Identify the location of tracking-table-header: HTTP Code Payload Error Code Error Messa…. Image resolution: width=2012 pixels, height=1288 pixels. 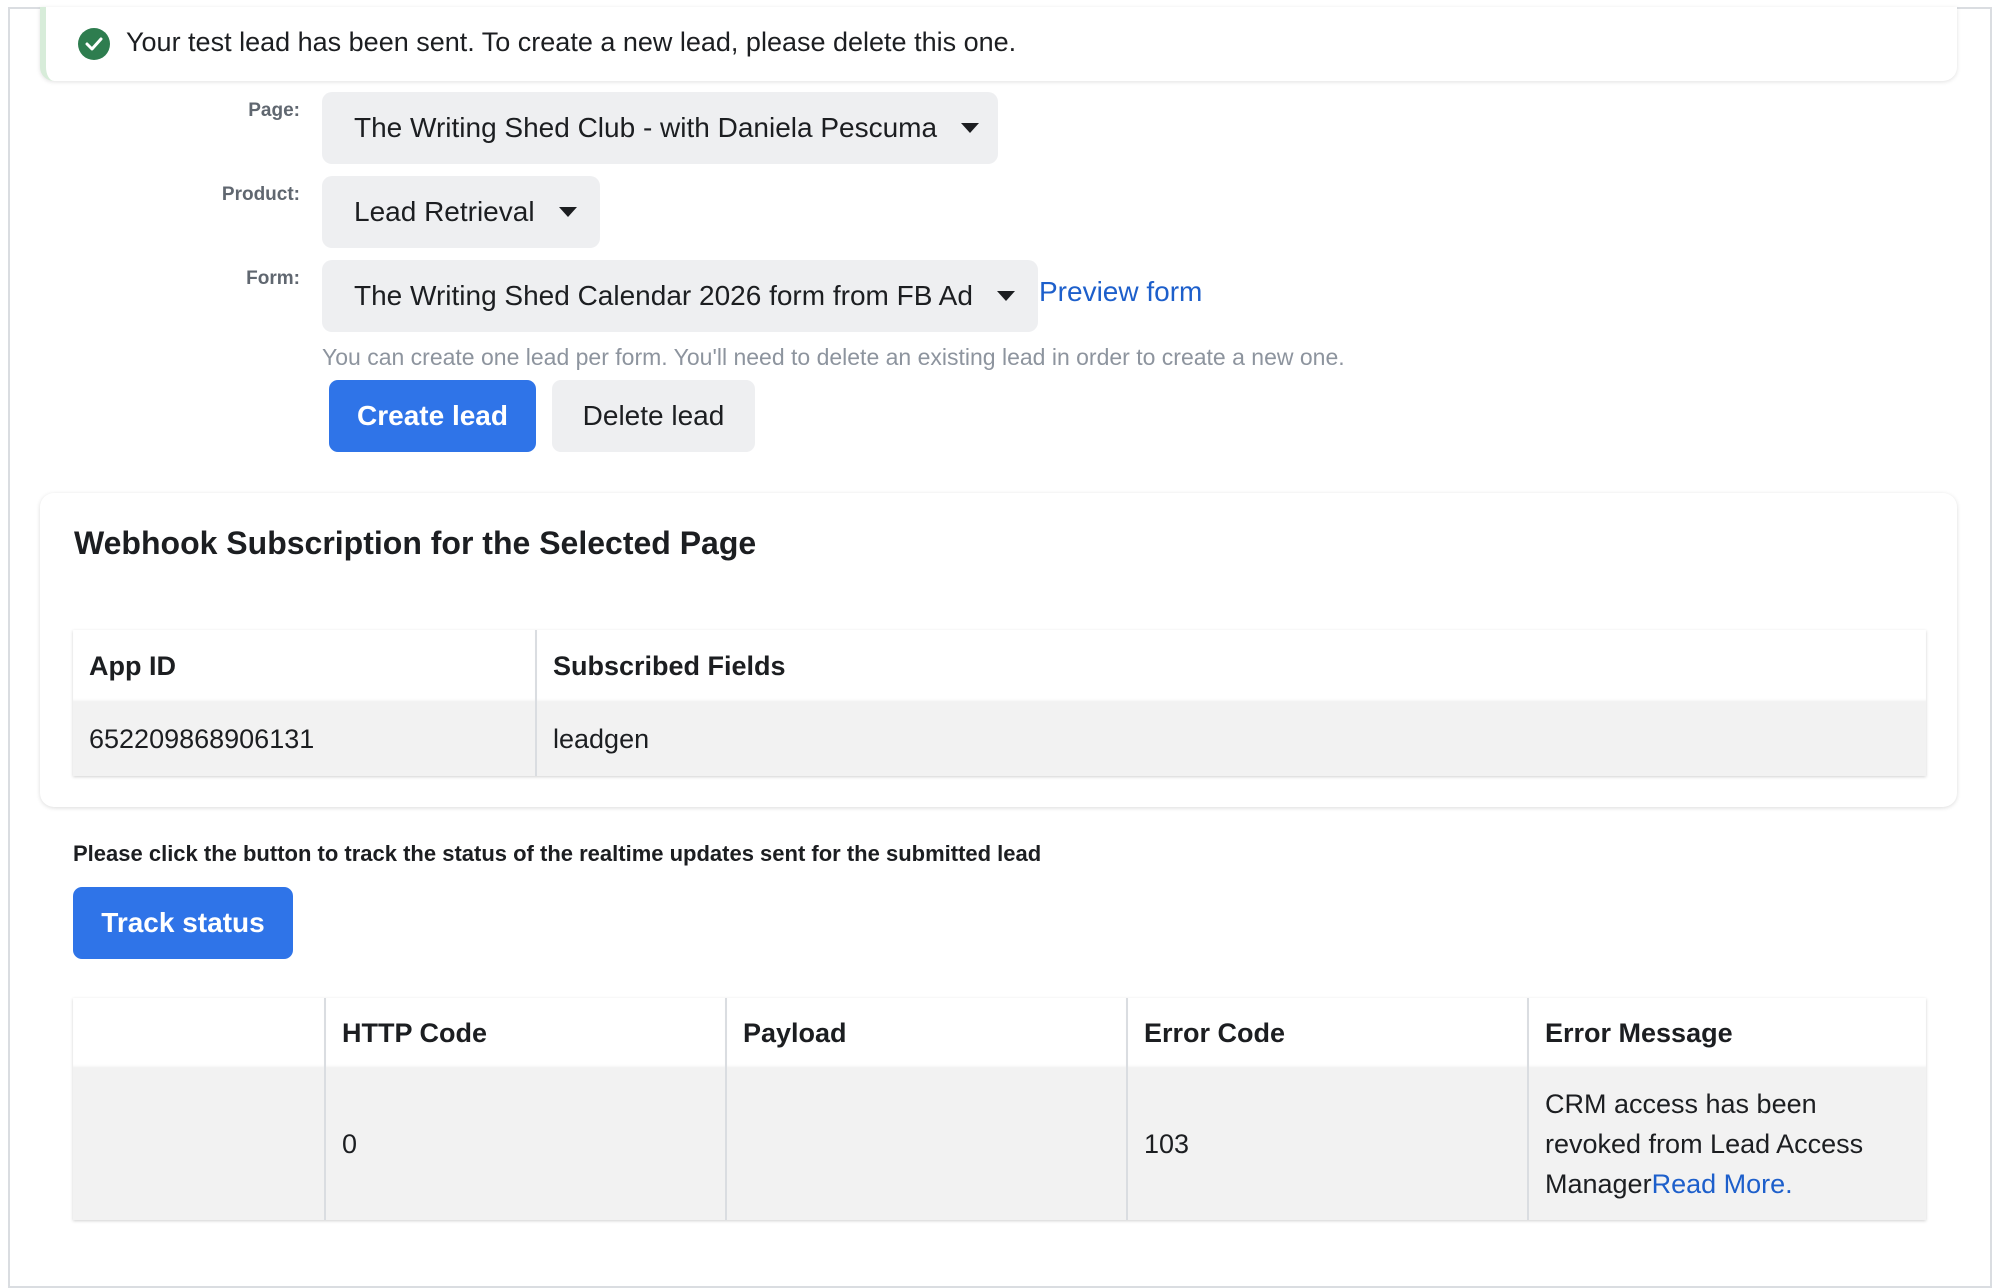
(999, 1033).